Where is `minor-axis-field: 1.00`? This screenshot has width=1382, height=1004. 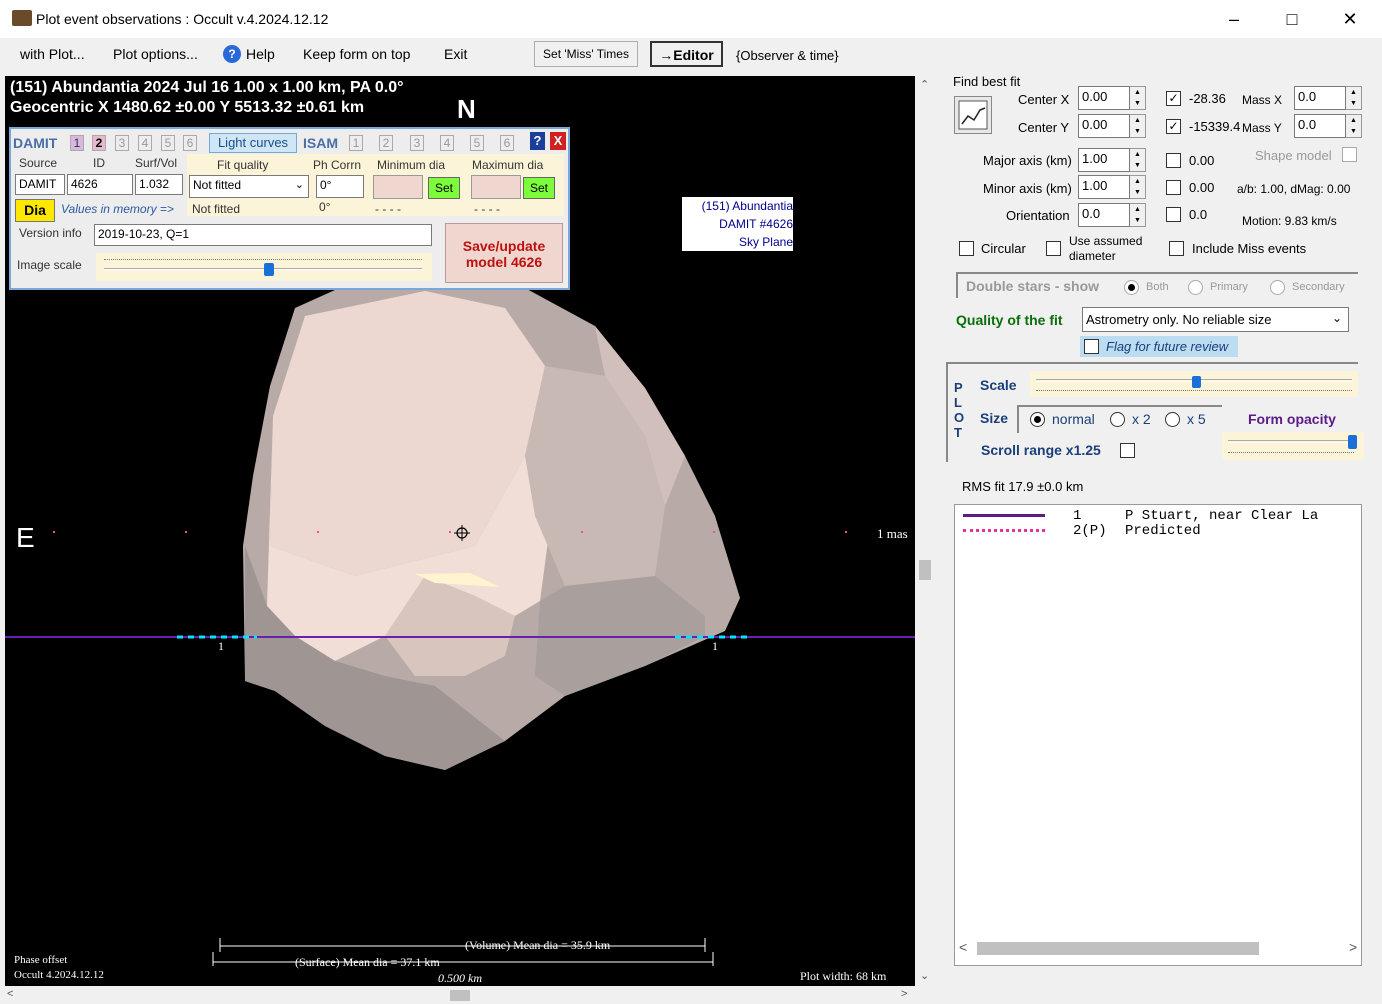 minor-axis-field: 1.00 is located at coordinates (1104, 187).